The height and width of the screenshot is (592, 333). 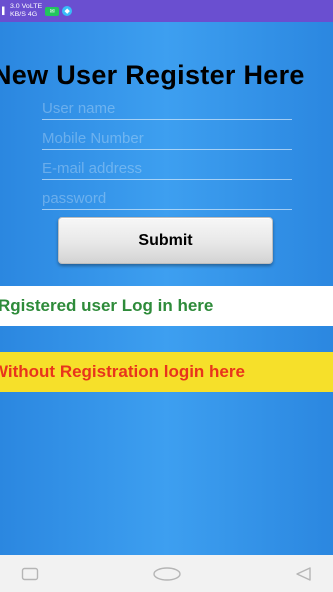 I want to click on status-bar: ▌ 3.0 VoLTE KB/S 4G ✉ ◆, so click(x=166, y=11).